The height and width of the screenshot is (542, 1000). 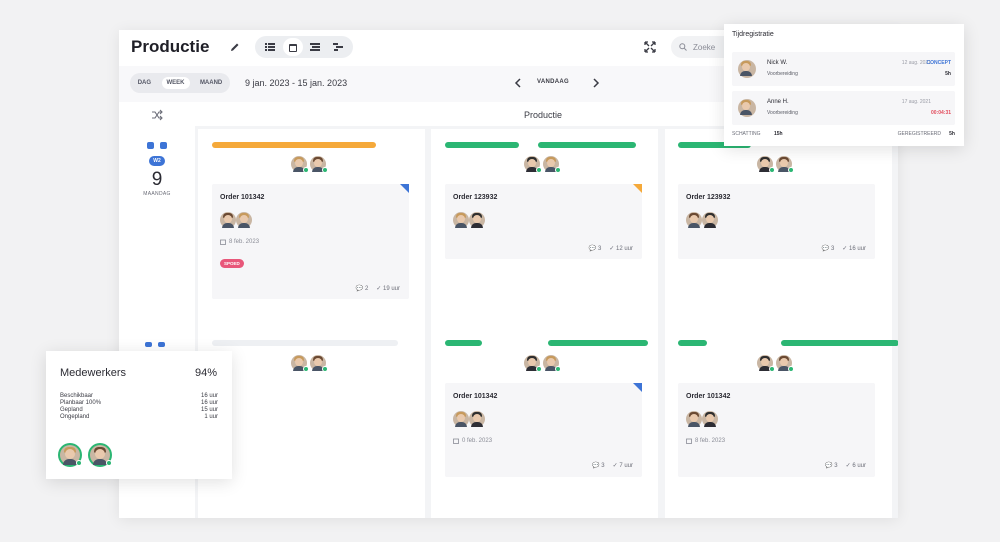 What do you see at coordinates (170, 46) in the screenshot?
I see `page-title: Productie` at bounding box center [170, 46].